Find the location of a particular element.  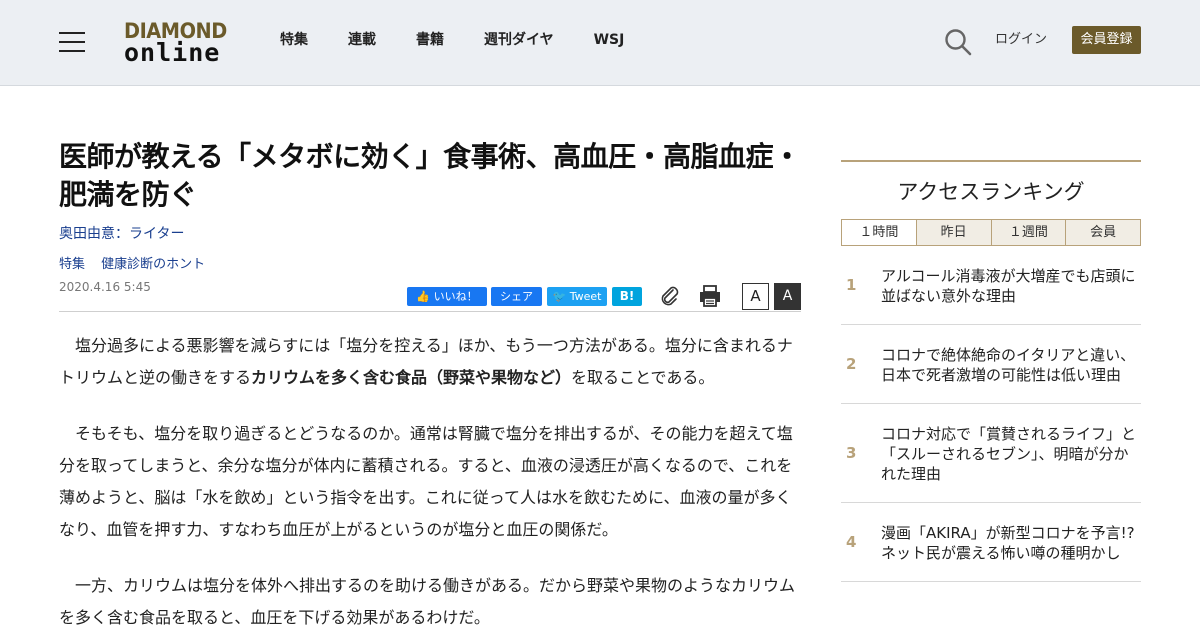

nav-item-shoseki: 書籍 is located at coordinates (430, 40).